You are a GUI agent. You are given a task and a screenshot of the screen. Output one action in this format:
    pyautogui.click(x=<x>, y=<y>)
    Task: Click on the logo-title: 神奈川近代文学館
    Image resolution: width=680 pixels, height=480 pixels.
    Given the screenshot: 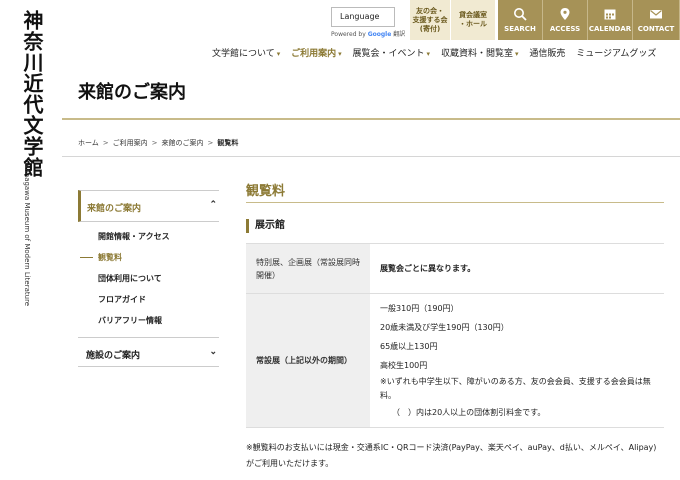 What is the action you would take?
    pyautogui.click(x=32, y=94)
    